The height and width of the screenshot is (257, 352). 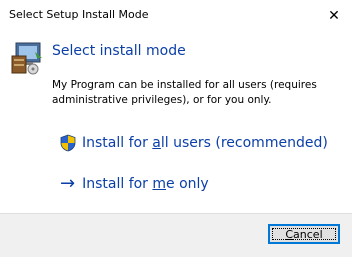 I want to click on focus-rectangle, so click(x=304, y=234).